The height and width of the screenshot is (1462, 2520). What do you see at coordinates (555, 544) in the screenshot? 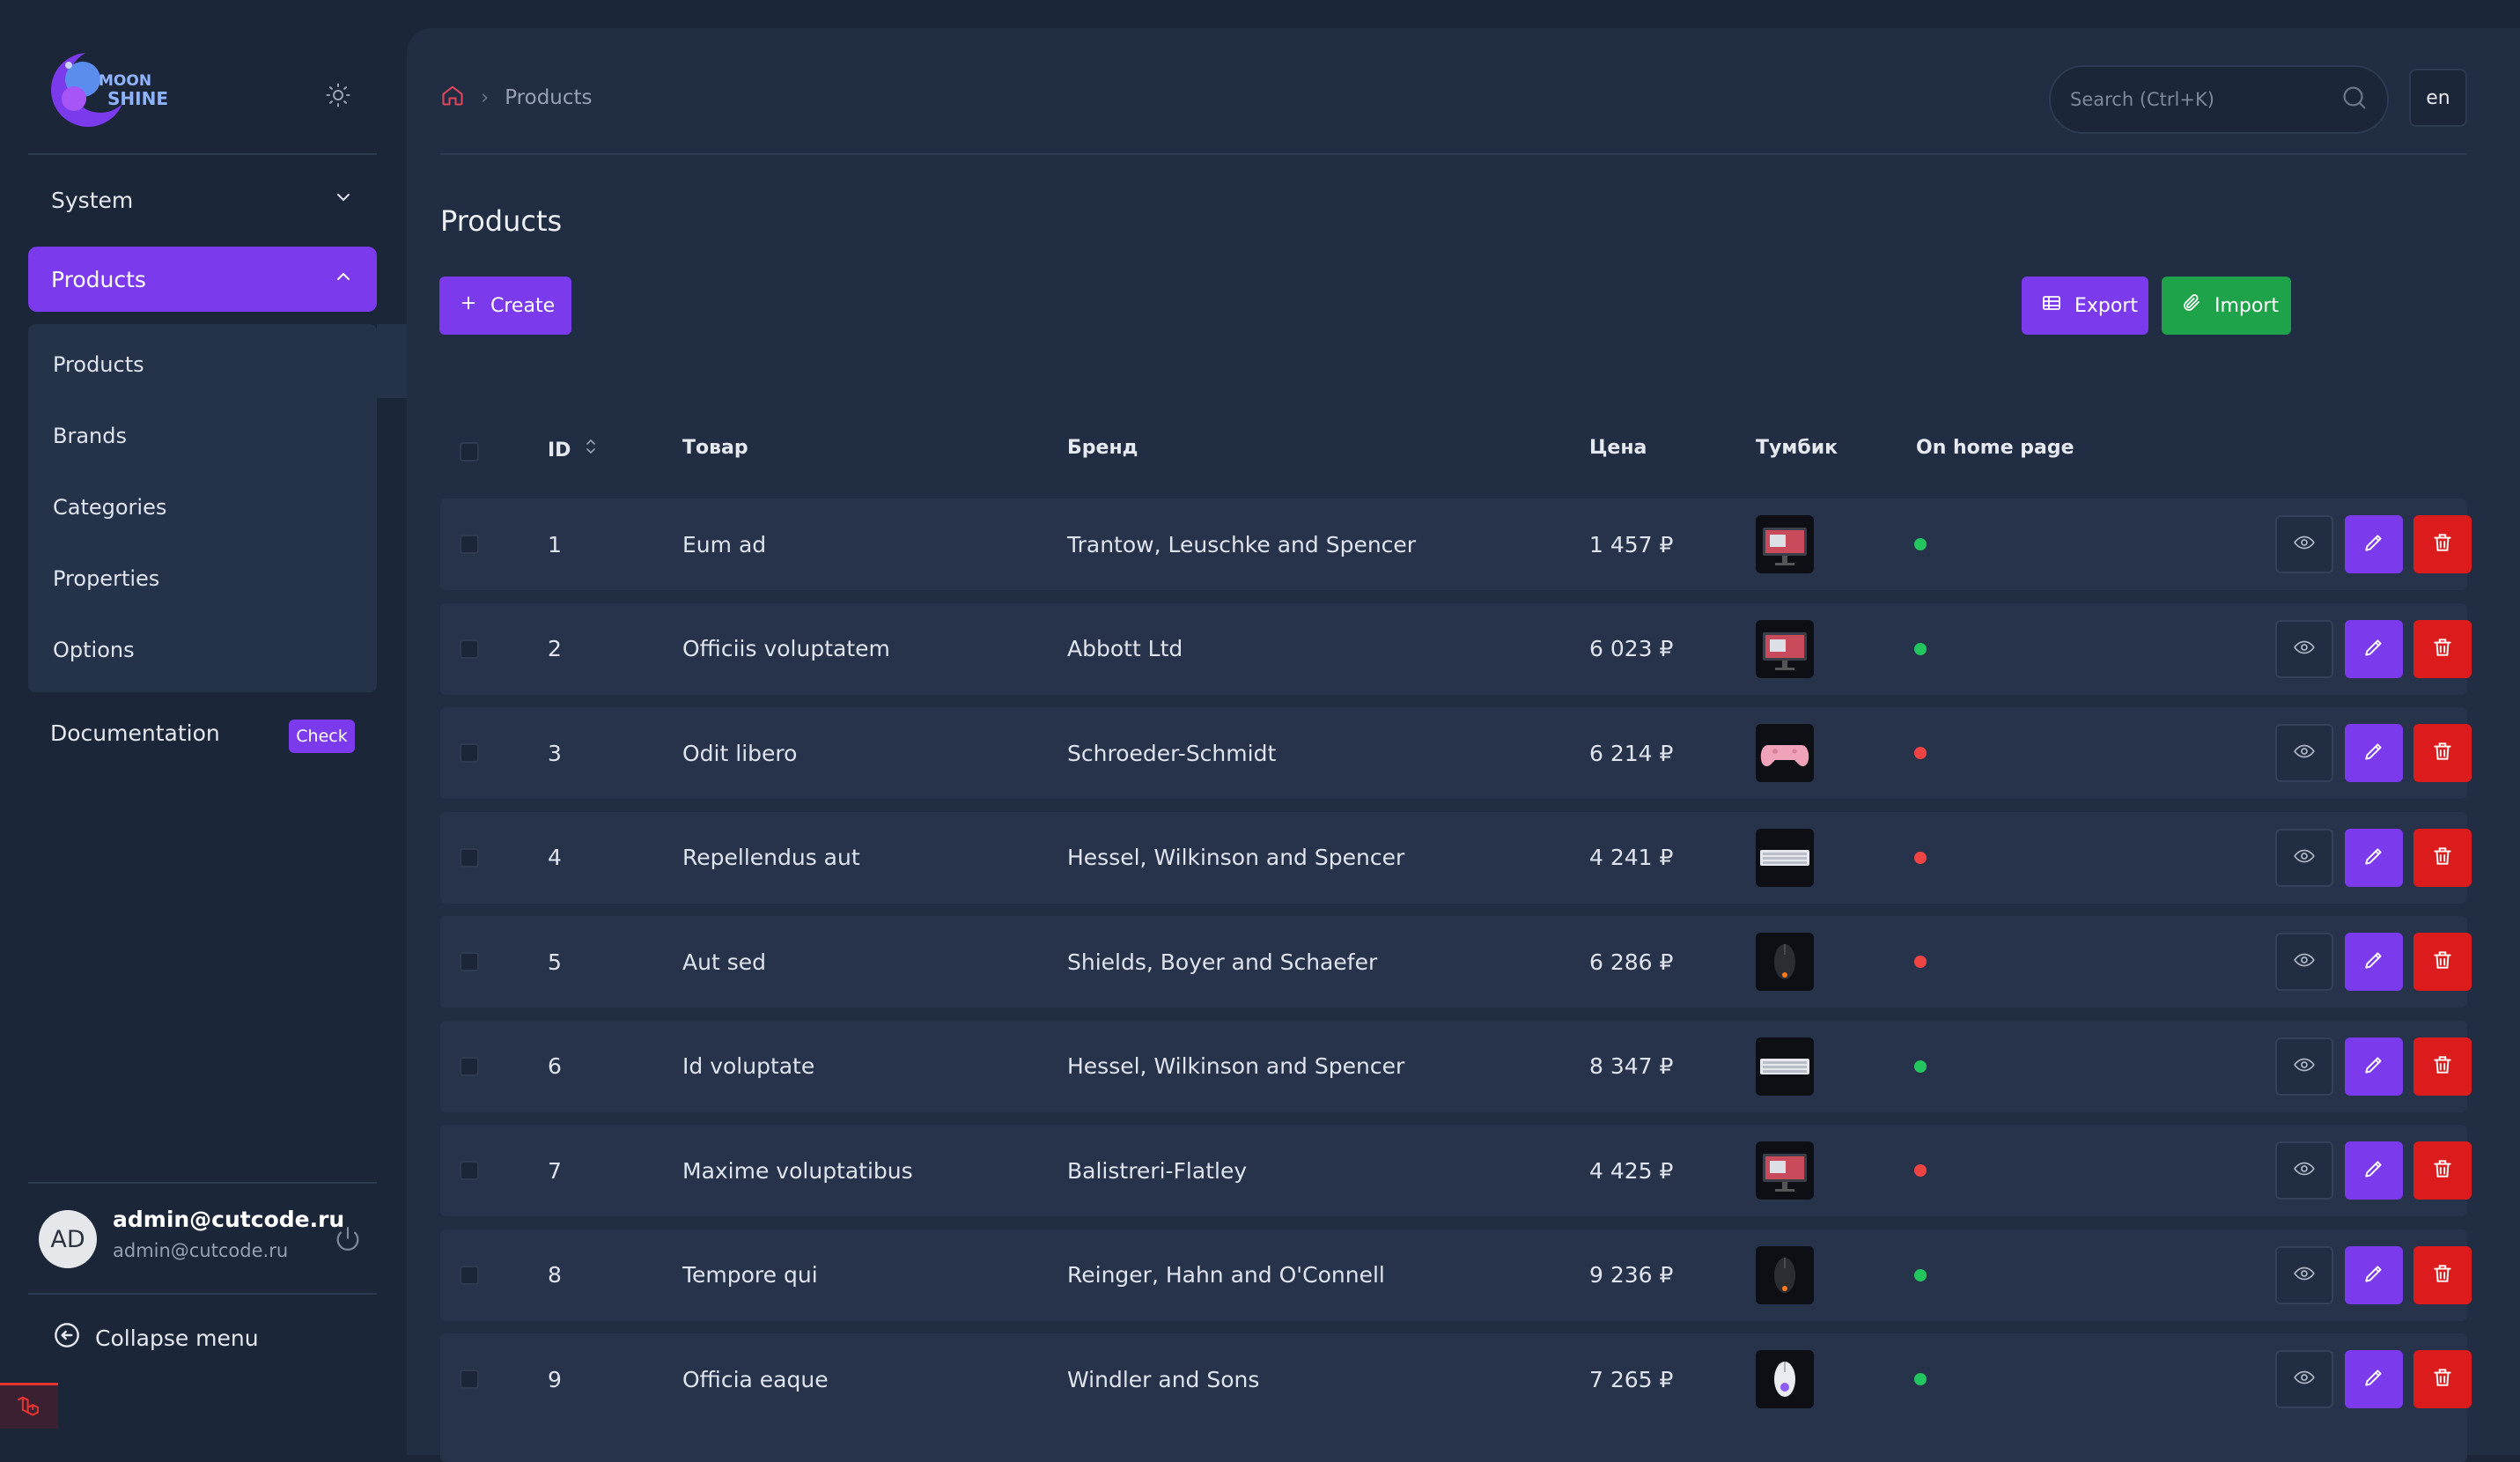
I see `cell-id: 1` at bounding box center [555, 544].